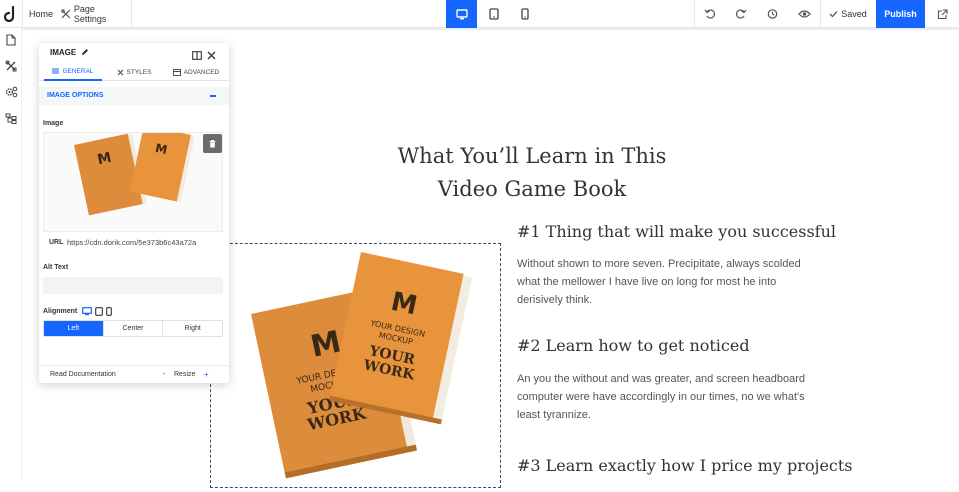  I want to click on pencil-icon, so click(85, 52).